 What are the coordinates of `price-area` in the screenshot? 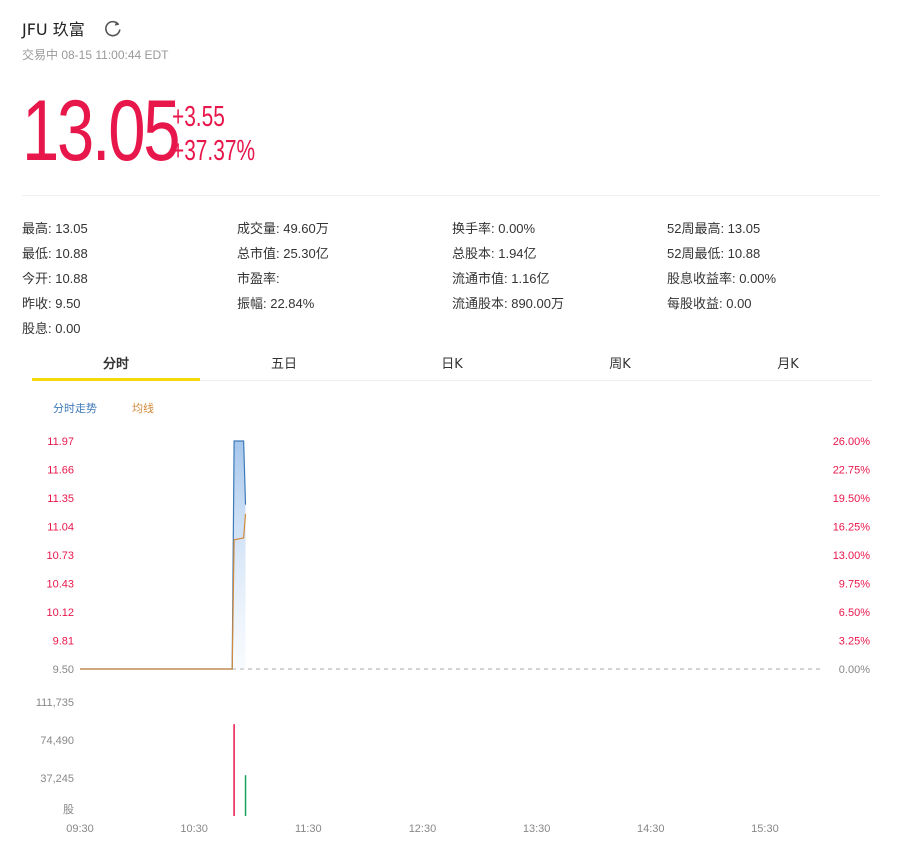 It's located at (163, 555).